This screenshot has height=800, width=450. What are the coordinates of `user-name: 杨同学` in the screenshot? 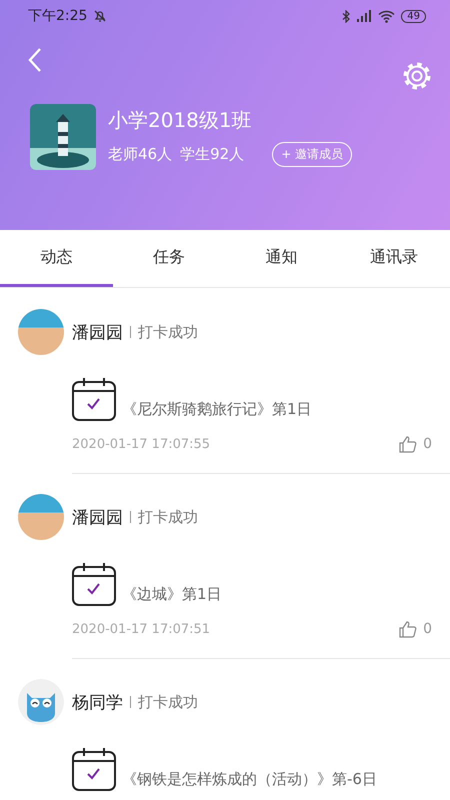 It's located at (97, 703).